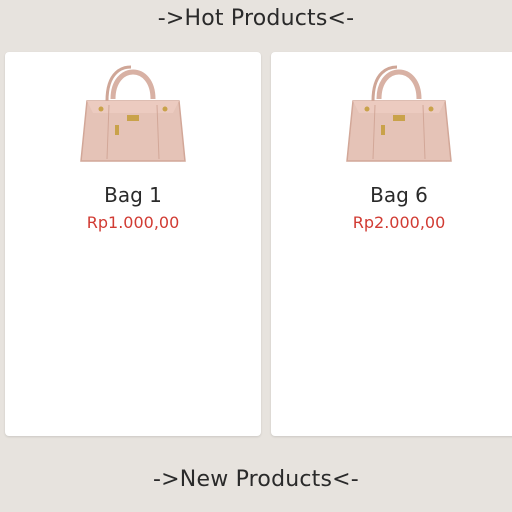 The width and height of the screenshot is (512, 512). What do you see at coordinates (133, 222) in the screenshot?
I see `product-price: Rp1.000,00` at bounding box center [133, 222].